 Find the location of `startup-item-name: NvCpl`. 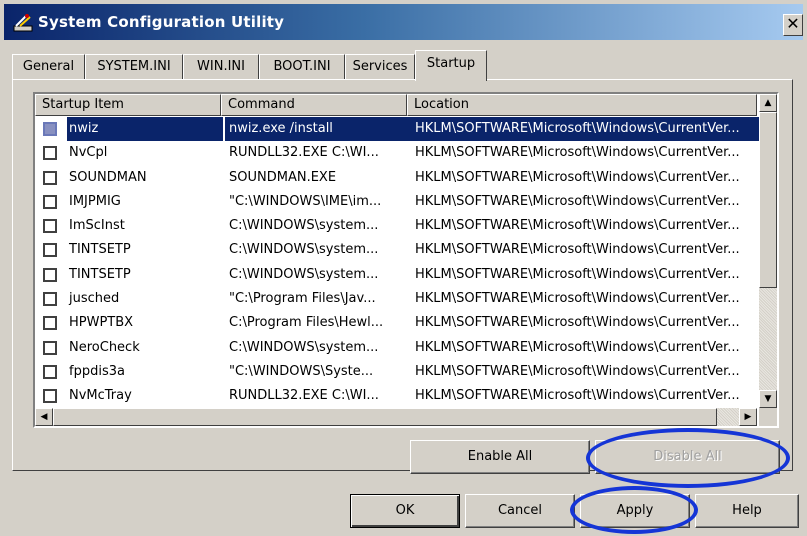

startup-item-name: NvCpl is located at coordinates (88, 153).